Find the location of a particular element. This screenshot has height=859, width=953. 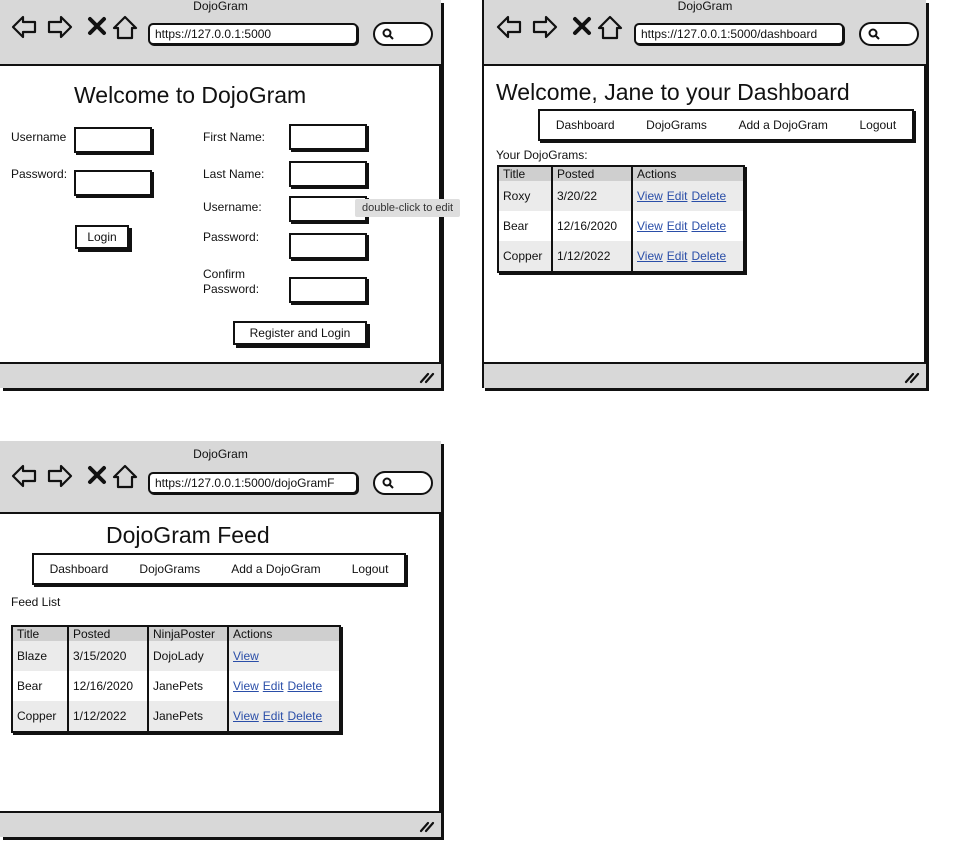

table-row: Copper 1/12/2022 JanePets View Edit Delete is located at coordinates (176, 716).